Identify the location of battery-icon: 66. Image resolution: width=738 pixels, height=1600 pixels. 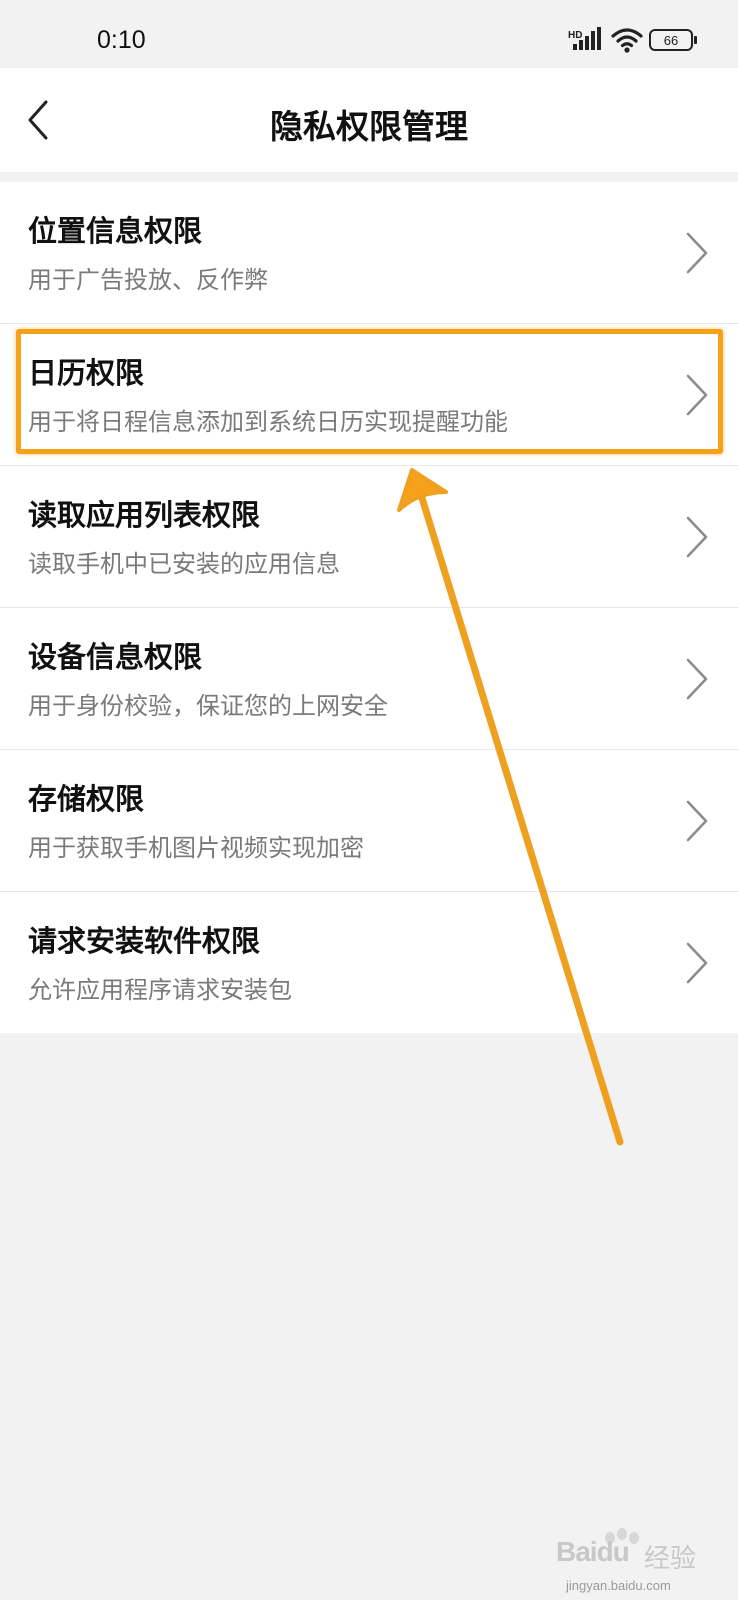
(673, 40).